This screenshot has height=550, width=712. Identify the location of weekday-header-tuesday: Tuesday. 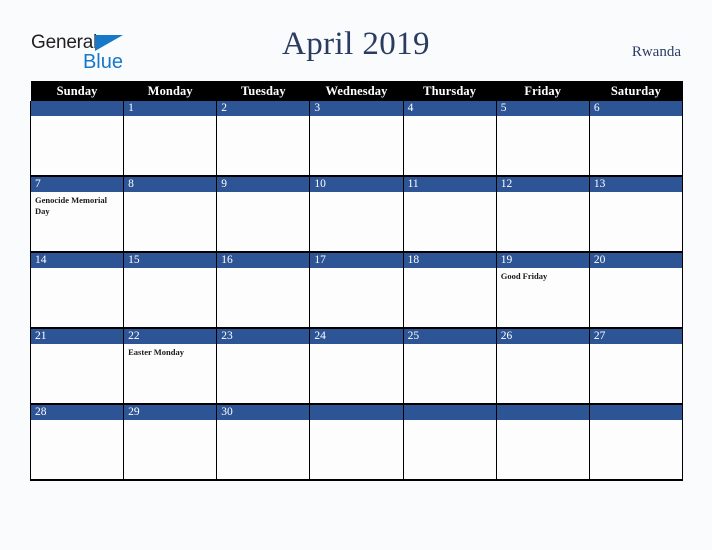
(263, 91).